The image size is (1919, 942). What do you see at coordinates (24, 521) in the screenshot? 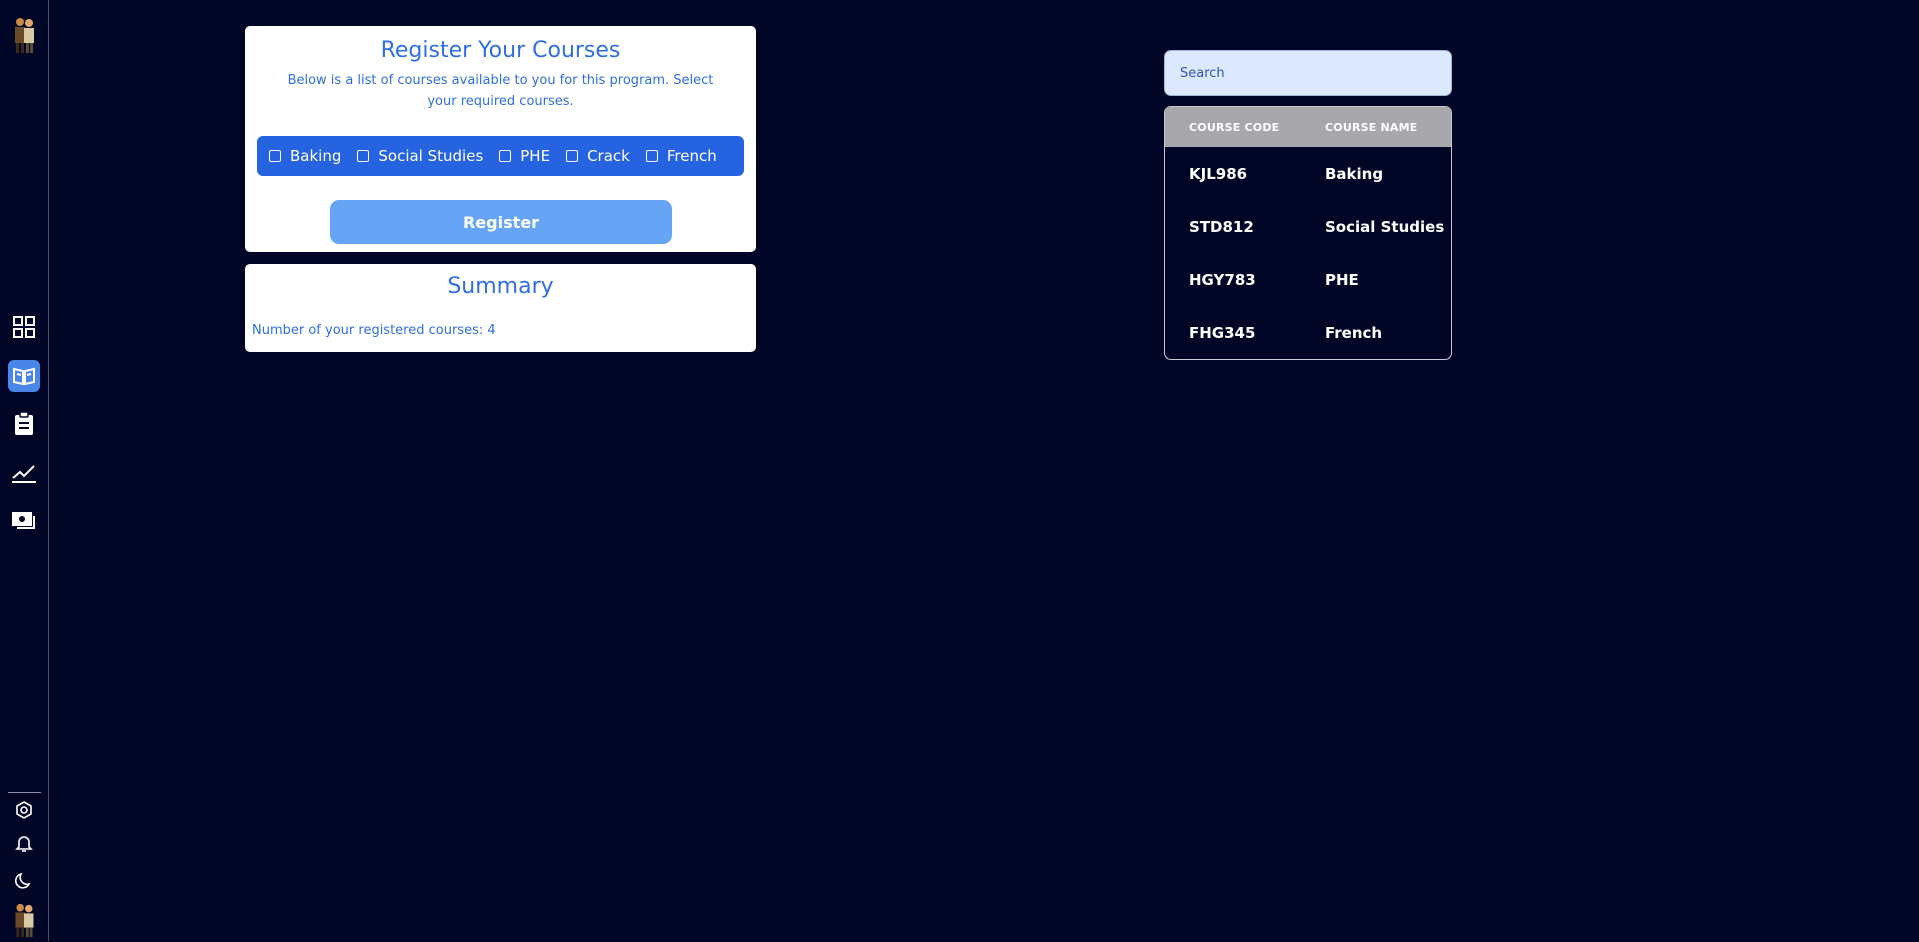
I see `payments-icon` at bounding box center [24, 521].